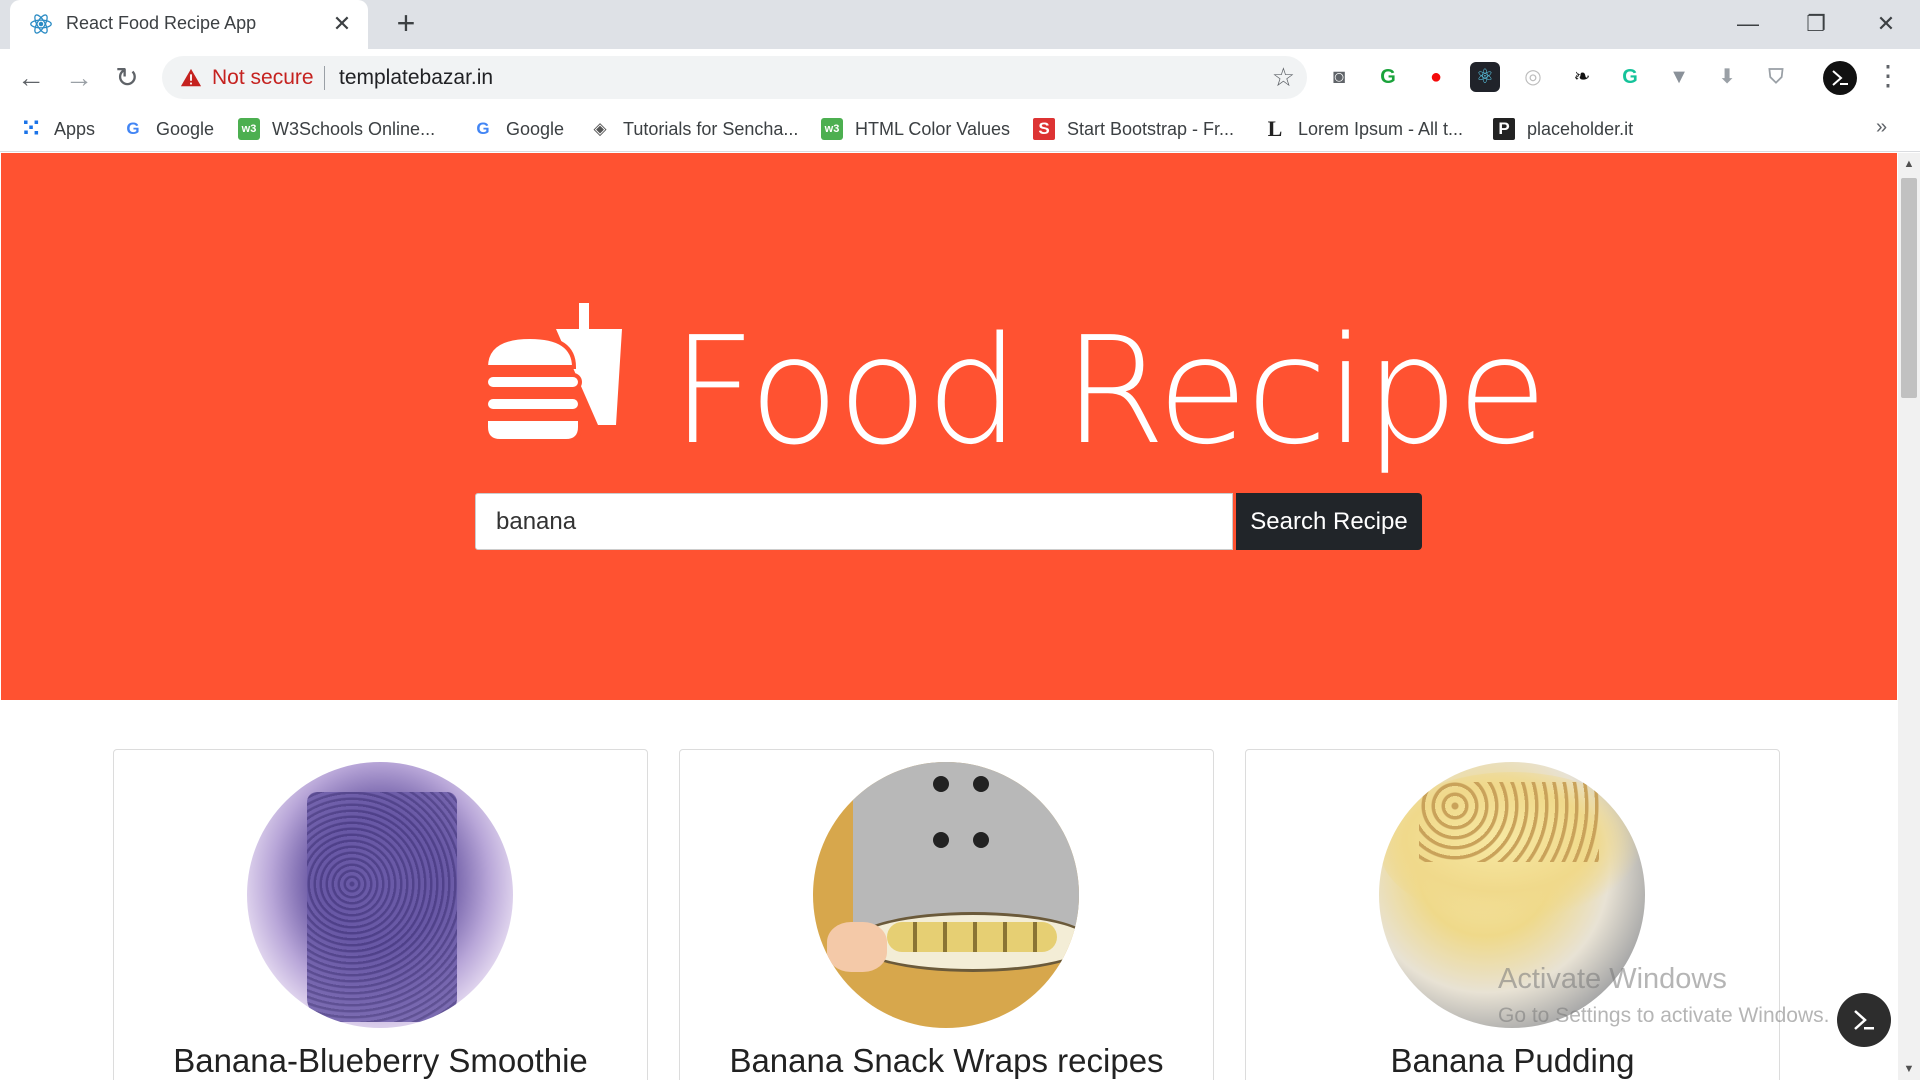  What do you see at coordinates (966, 847) in the screenshot?
I see `chef-coat` at bounding box center [966, 847].